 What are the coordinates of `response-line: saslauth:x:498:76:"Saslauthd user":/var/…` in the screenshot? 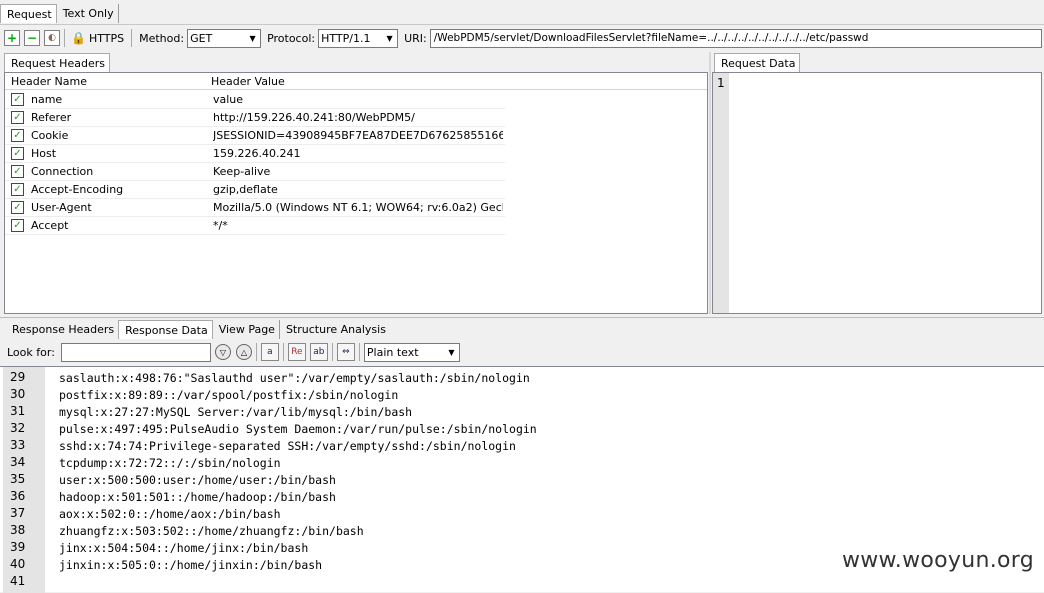 It's located at (294, 378).